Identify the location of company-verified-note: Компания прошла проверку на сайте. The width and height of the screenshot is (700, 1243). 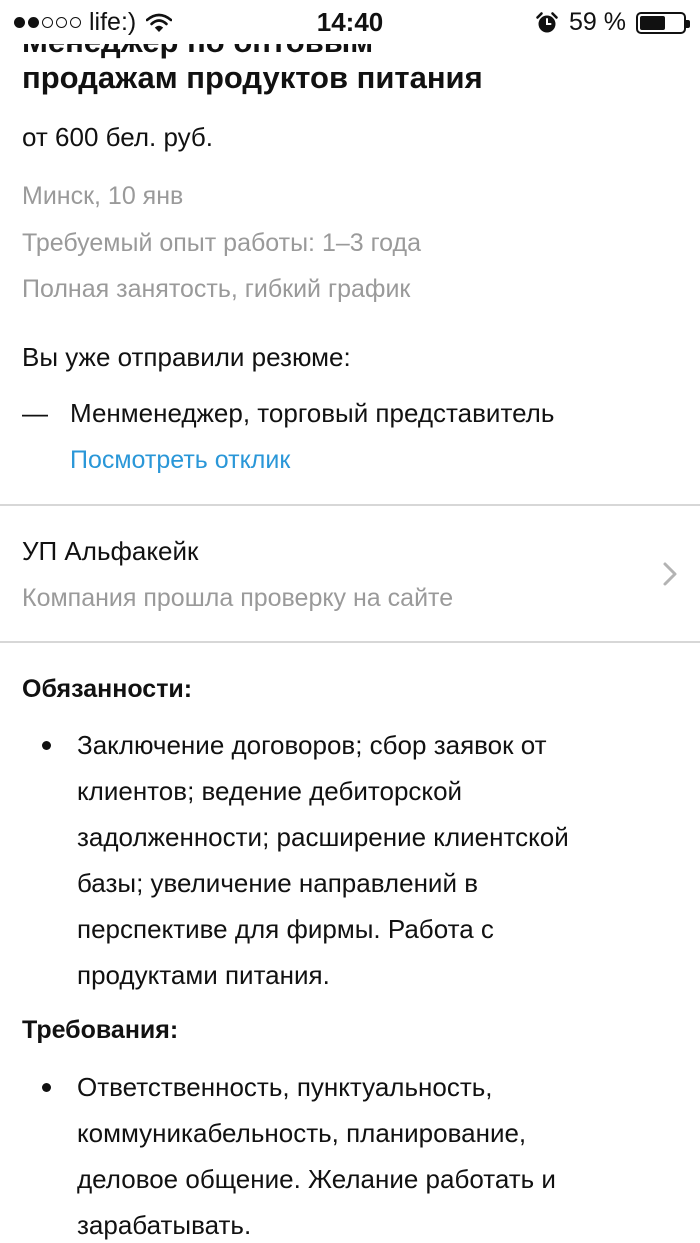
(238, 598).